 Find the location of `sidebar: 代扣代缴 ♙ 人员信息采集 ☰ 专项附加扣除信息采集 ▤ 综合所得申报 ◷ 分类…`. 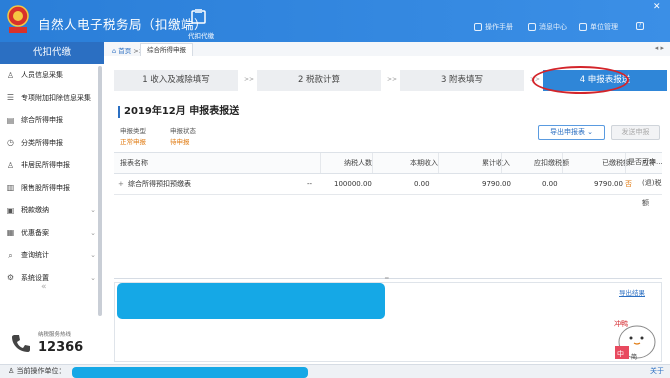

sidebar: 代扣代缴 ♙ 人员信息采集 ☰ 专项附加扣除信息采集 ▤ 综合所得申报 ◷ 分类… is located at coordinates (52, 203).